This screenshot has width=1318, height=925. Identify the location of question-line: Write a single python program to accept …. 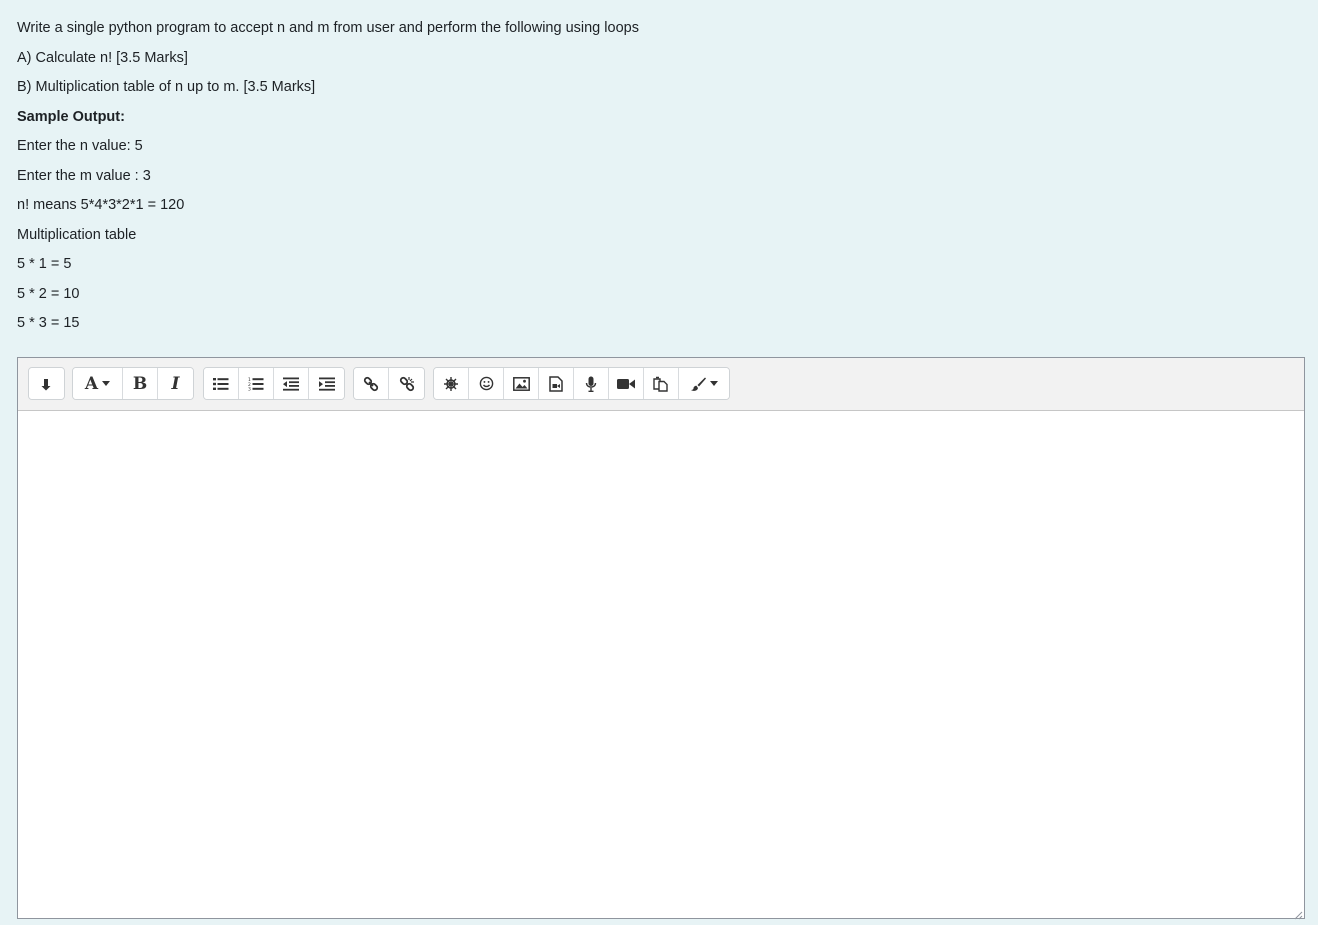
(328, 28).